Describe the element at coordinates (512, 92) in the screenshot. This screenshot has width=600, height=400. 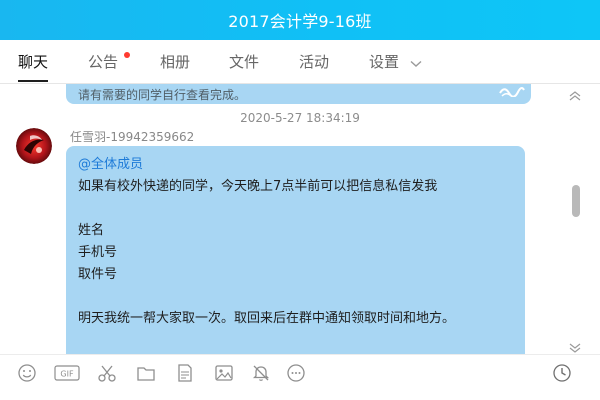
I see `wave-decoration-icon` at that location.